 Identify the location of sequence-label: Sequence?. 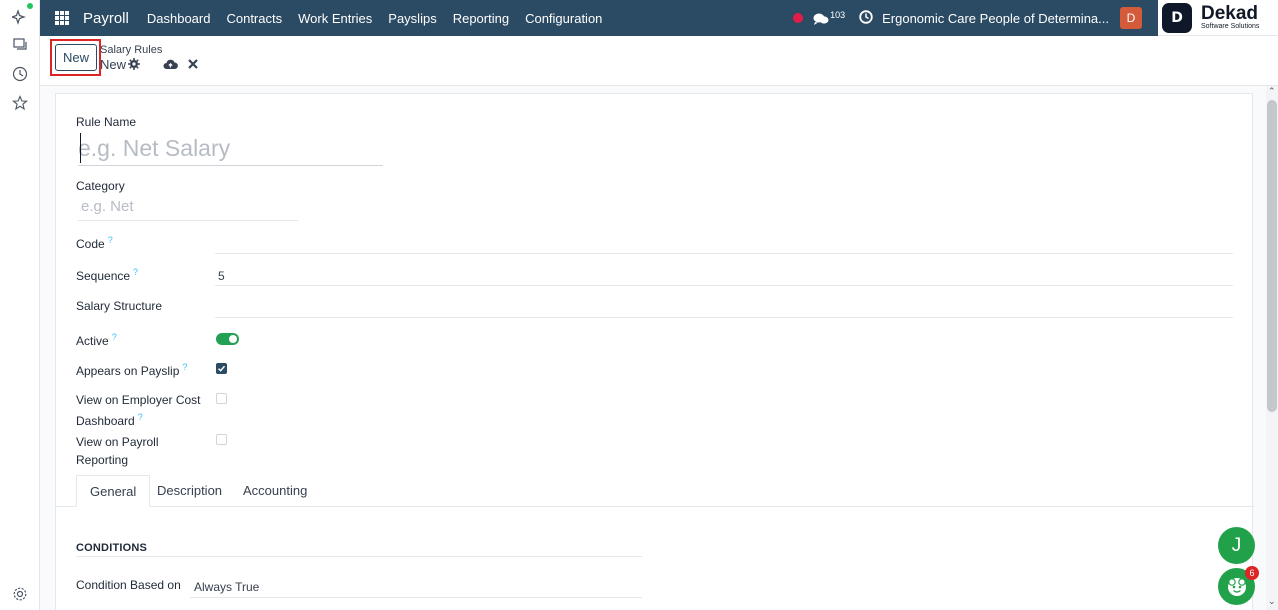
(107, 275).